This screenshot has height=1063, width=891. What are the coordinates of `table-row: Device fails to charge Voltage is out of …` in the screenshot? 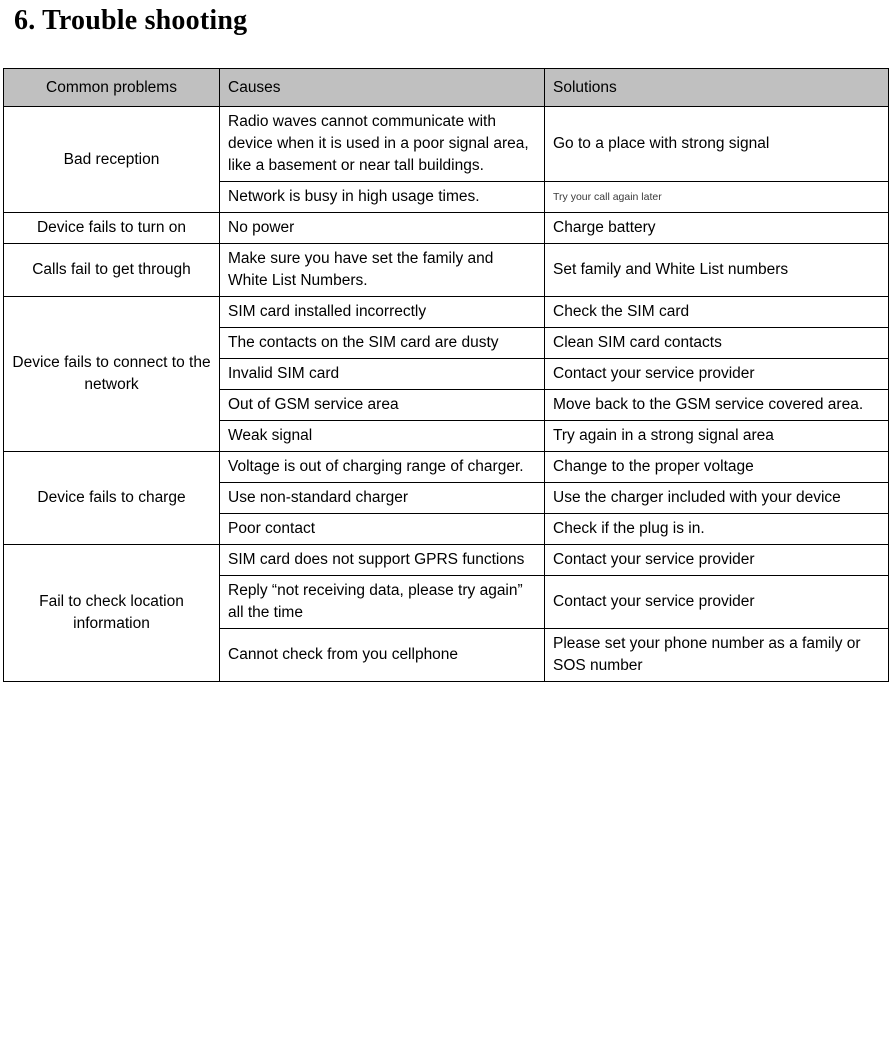 It's located at (446, 498).